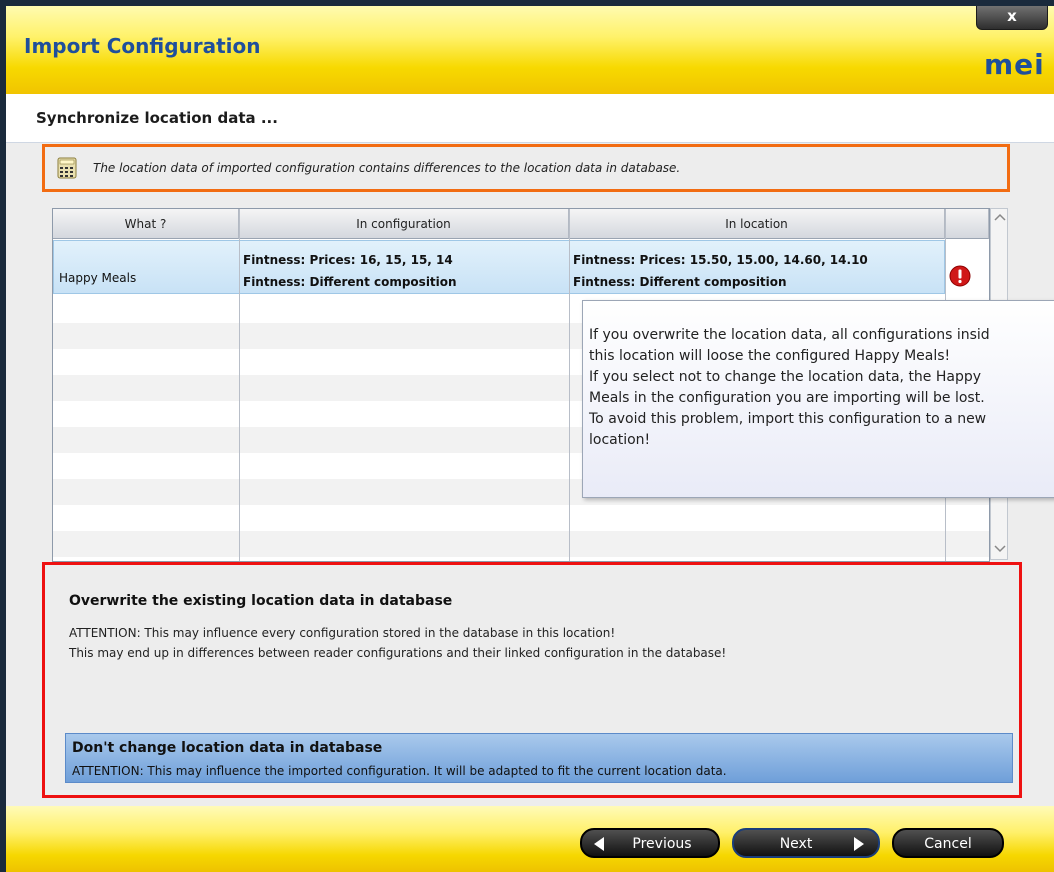  Describe the element at coordinates (680, 282) in the screenshot. I see `row-location-line2: Fintness: Different composition` at that location.